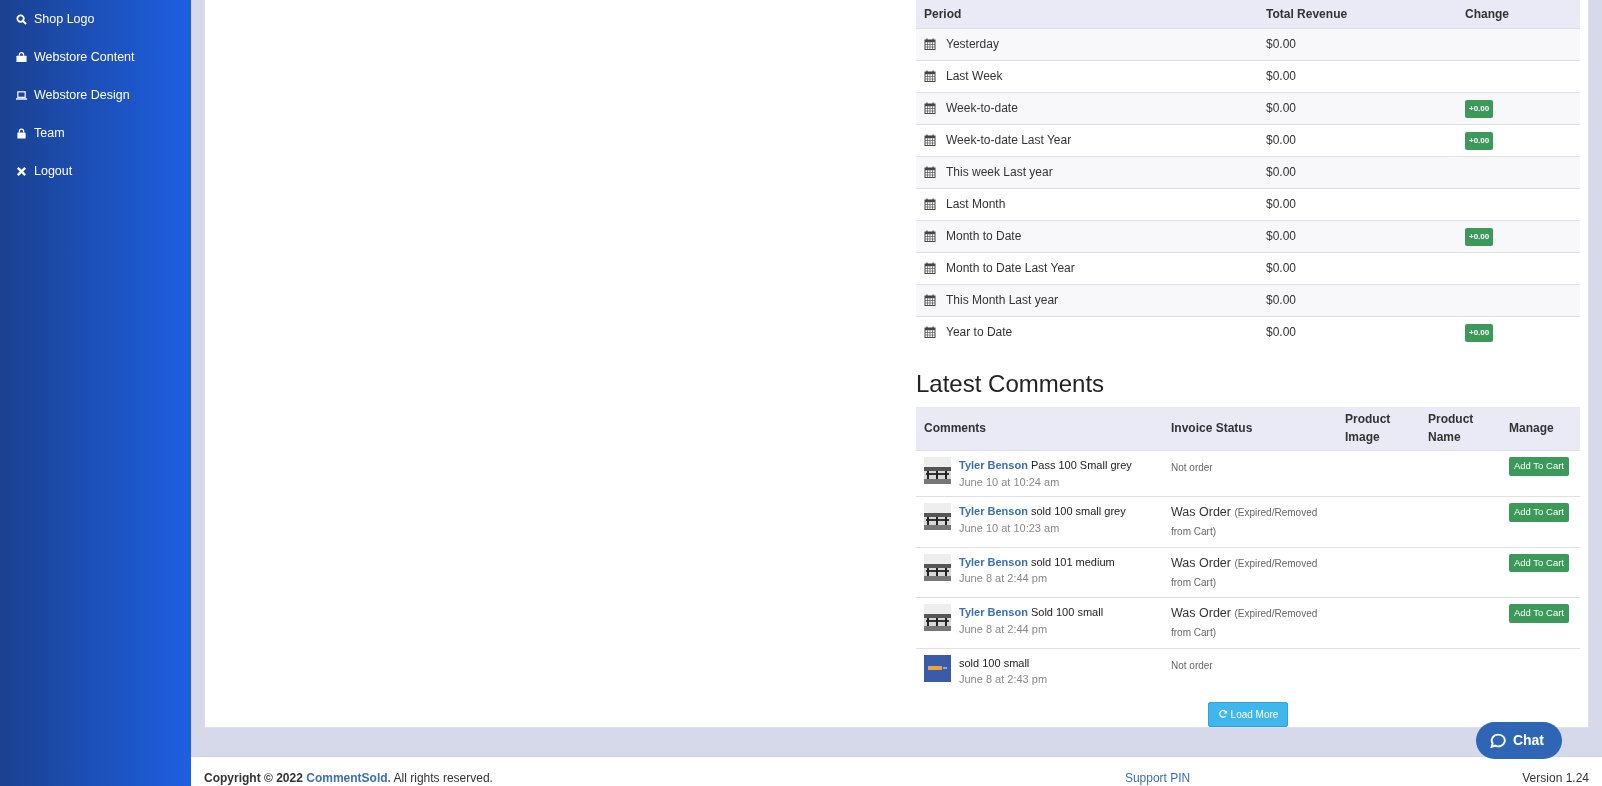 This screenshot has width=1602, height=786. I want to click on comment-time: June 10 at 10:24 am, so click(1010, 482).